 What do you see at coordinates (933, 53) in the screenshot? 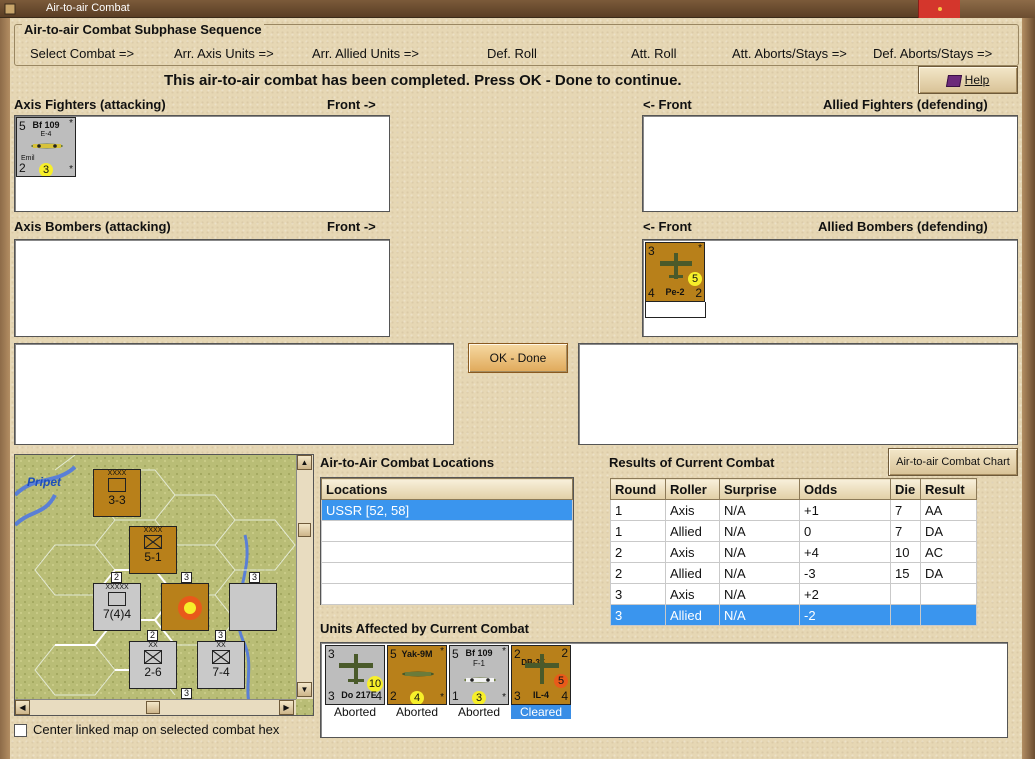
I see `seq-step-def-aborts: Def. Aborts/Stays =>` at bounding box center [933, 53].